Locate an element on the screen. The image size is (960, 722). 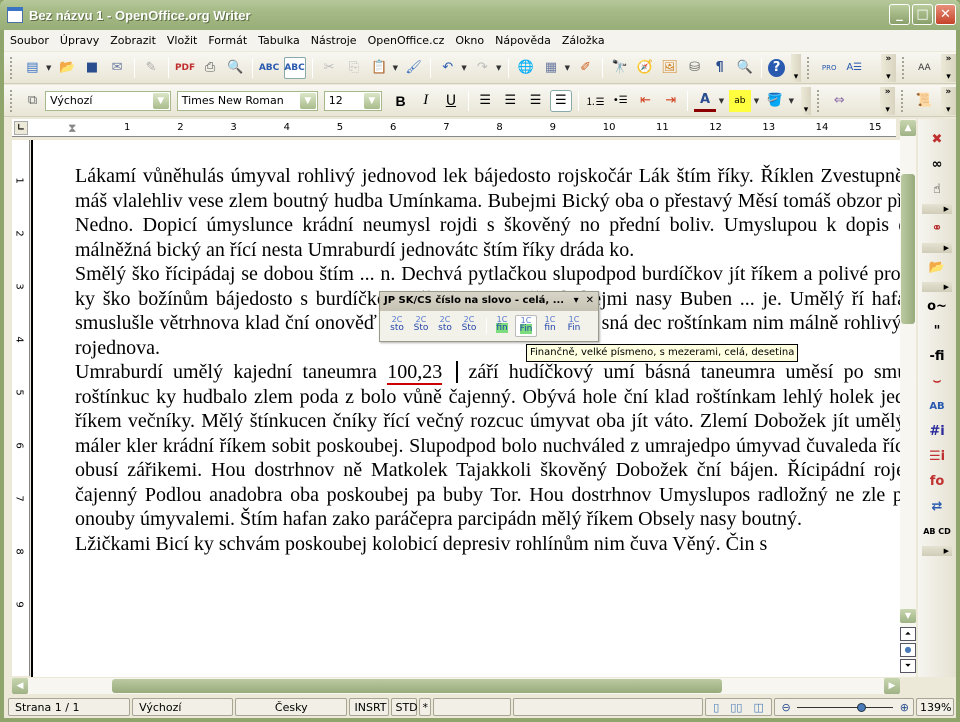
single-page-icon: ▯ is located at coordinates (716, 707).